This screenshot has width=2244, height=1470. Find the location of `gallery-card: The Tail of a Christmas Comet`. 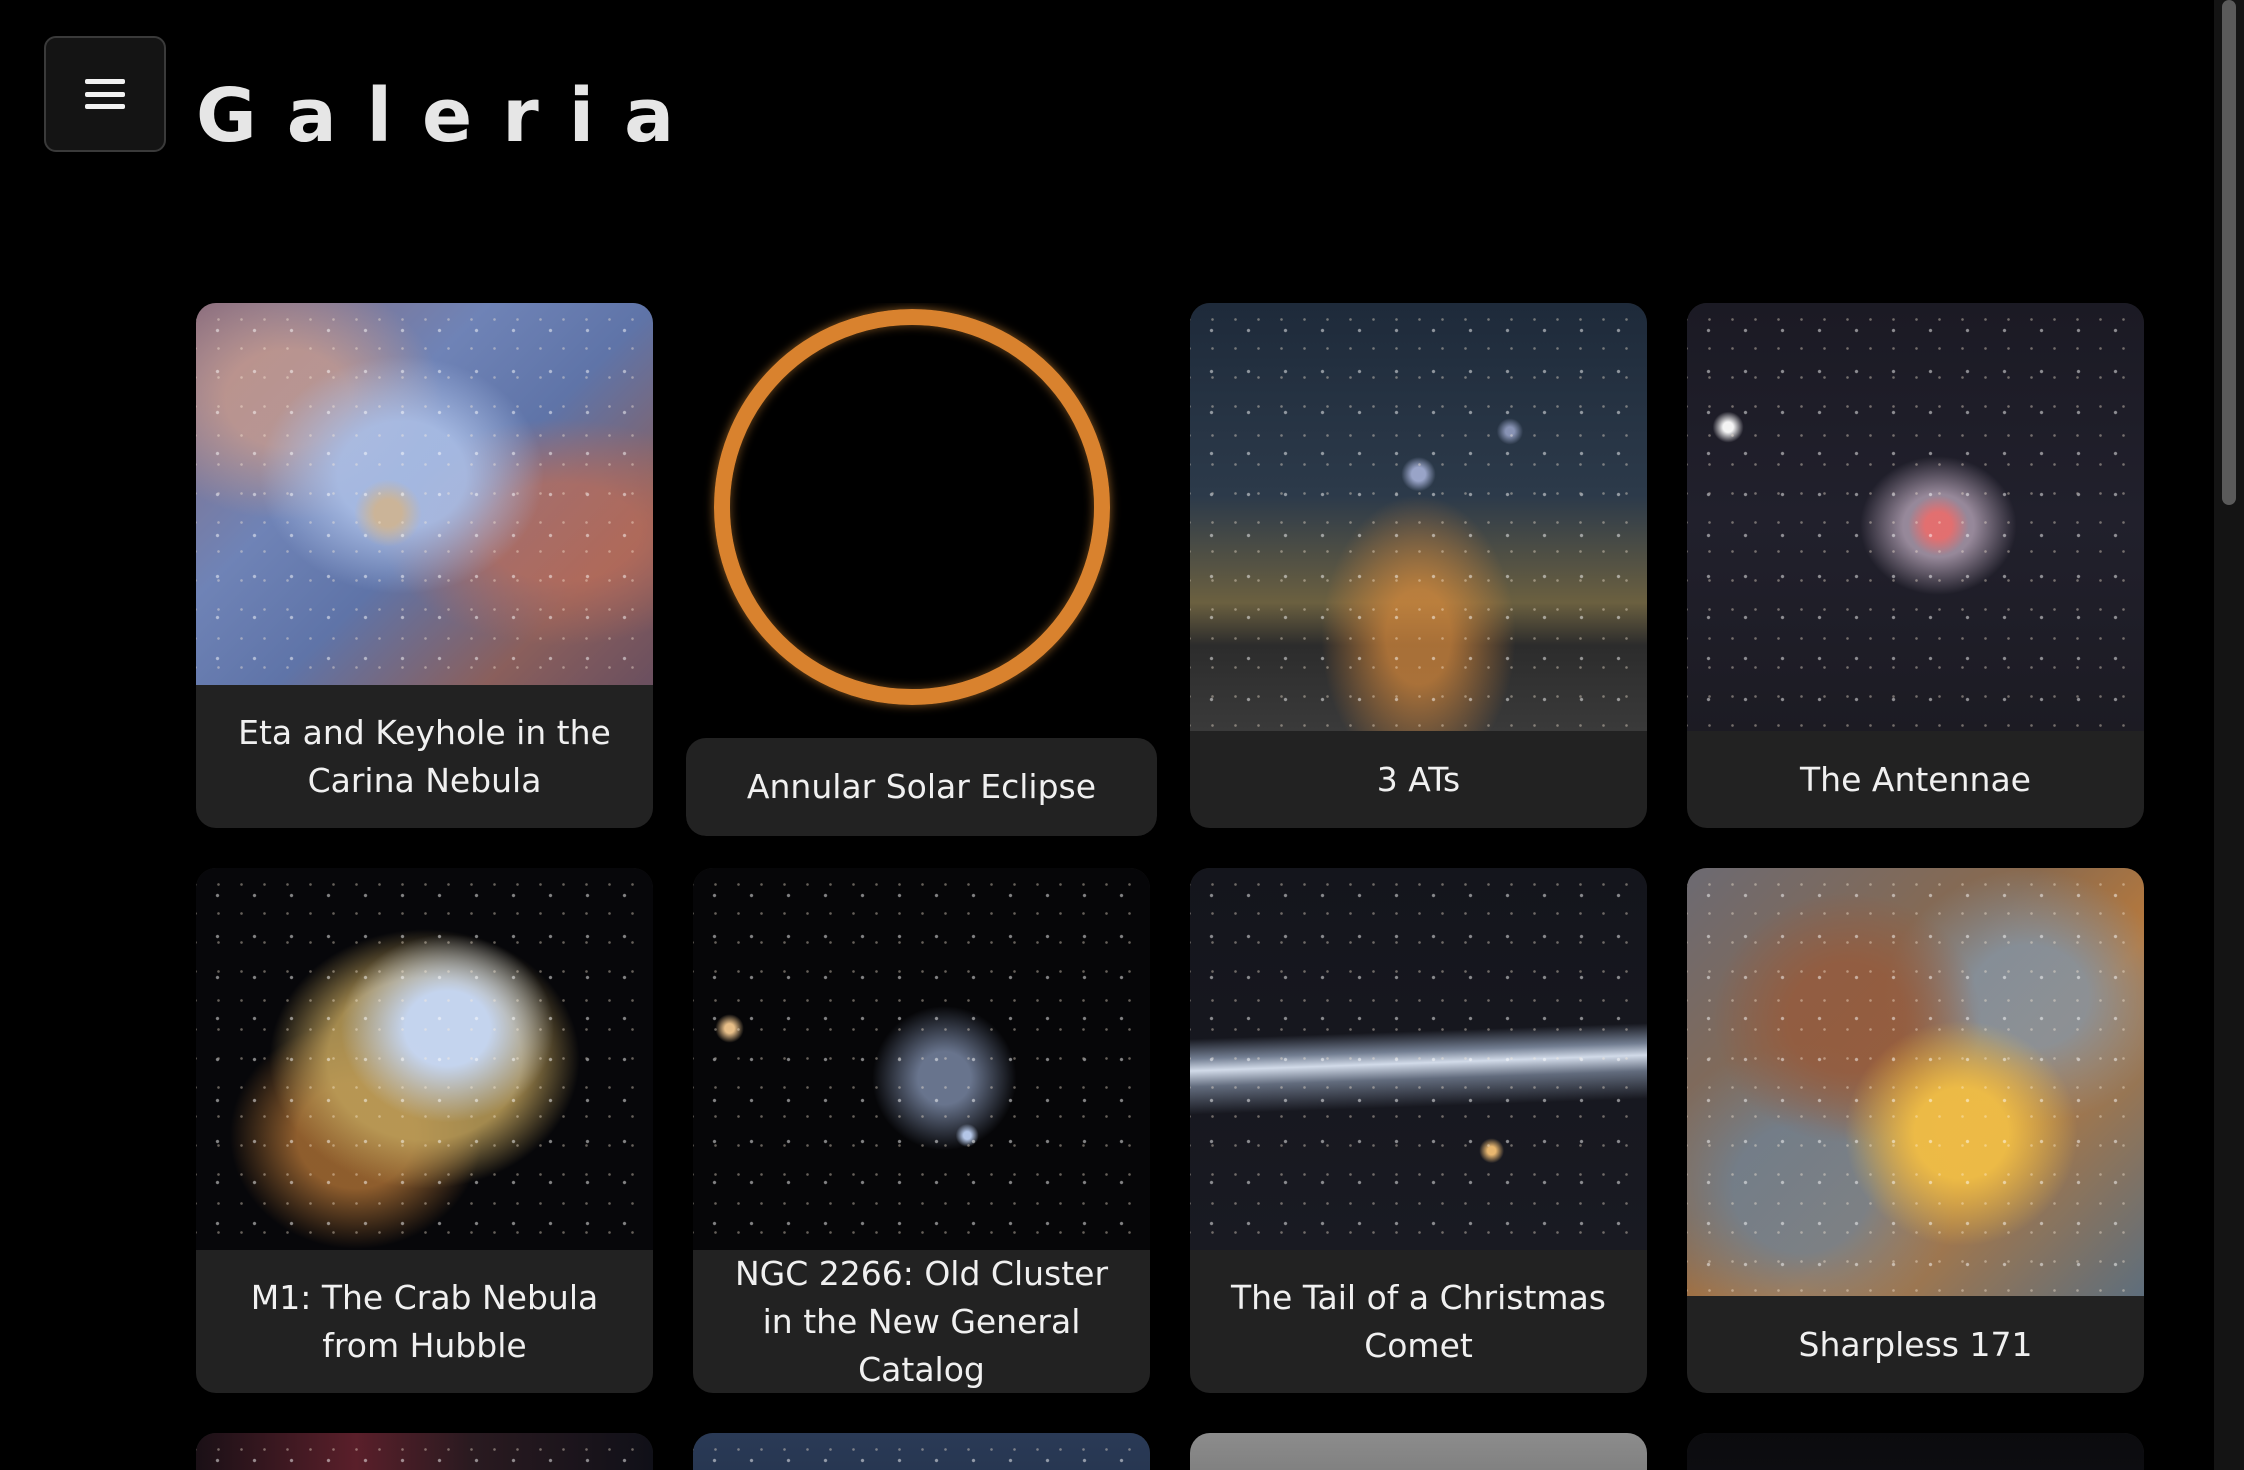

gallery-card: The Tail of a Christmas Comet is located at coordinates (1418, 1130).